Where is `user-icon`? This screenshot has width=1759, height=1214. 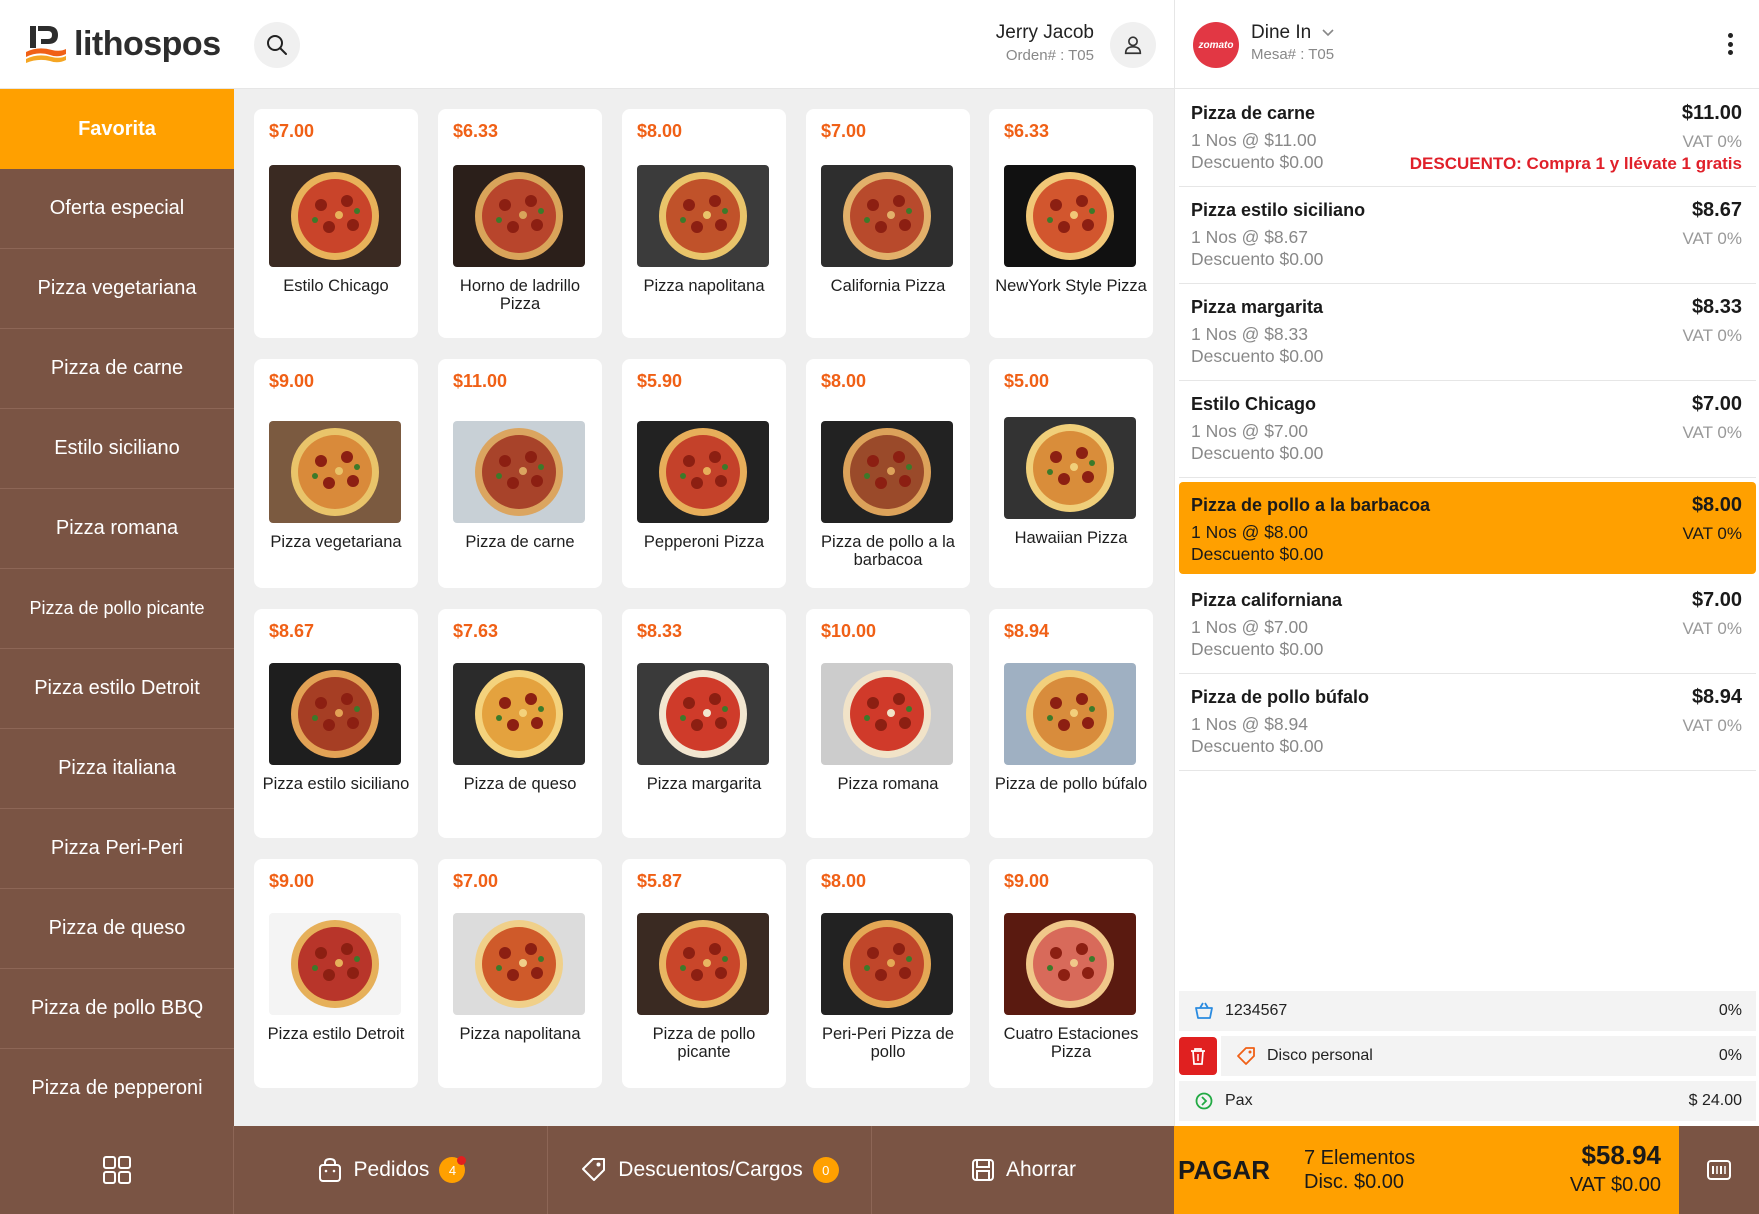 user-icon is located at coordinates (1133, 45).